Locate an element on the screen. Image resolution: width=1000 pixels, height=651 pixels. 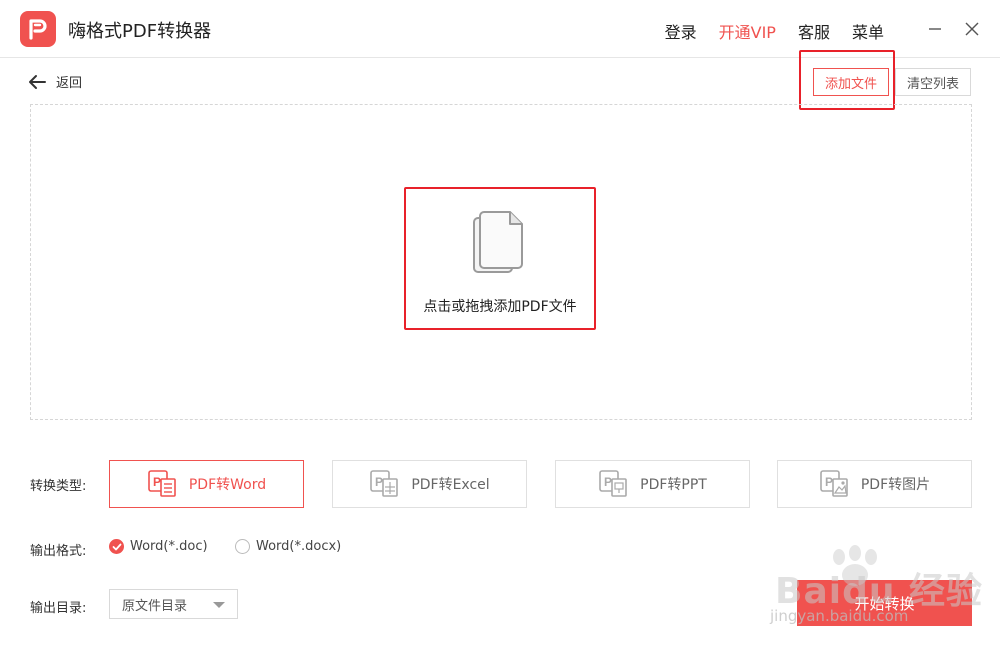
watermark-url: jingyan.baidu.com is located at coordinates (839, 616).